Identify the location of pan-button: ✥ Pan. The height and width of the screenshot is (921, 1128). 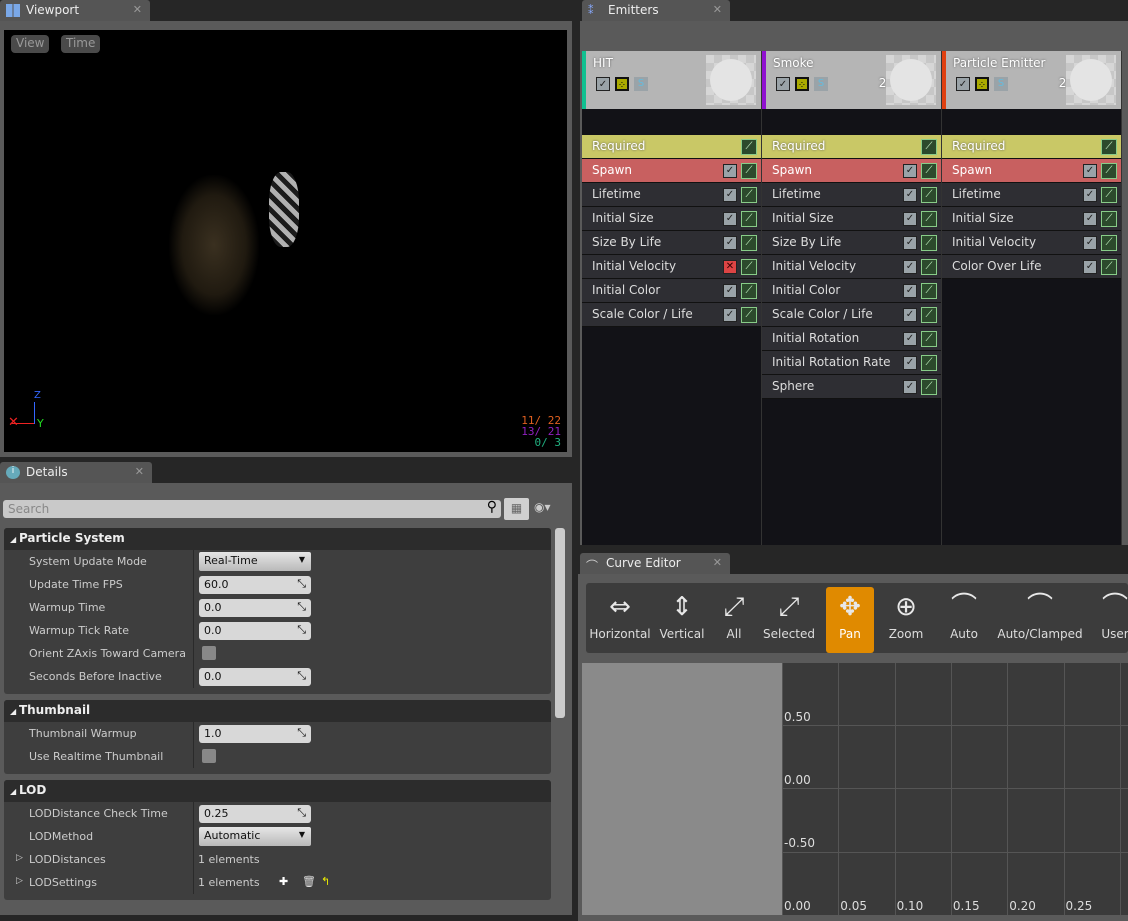
(850, 620).